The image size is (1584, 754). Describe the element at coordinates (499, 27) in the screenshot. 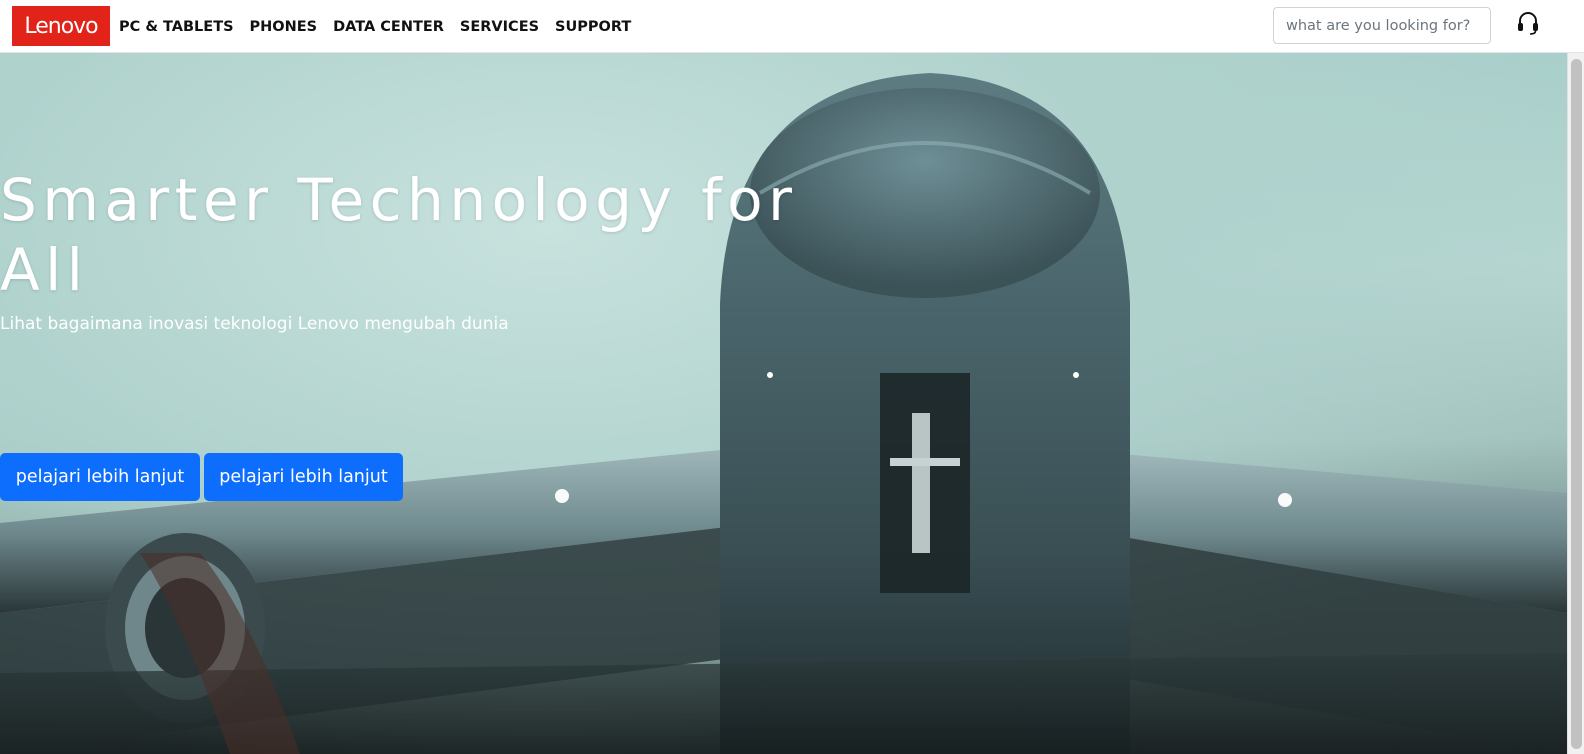

I see `nav-item-services: SERVICES` at that location.